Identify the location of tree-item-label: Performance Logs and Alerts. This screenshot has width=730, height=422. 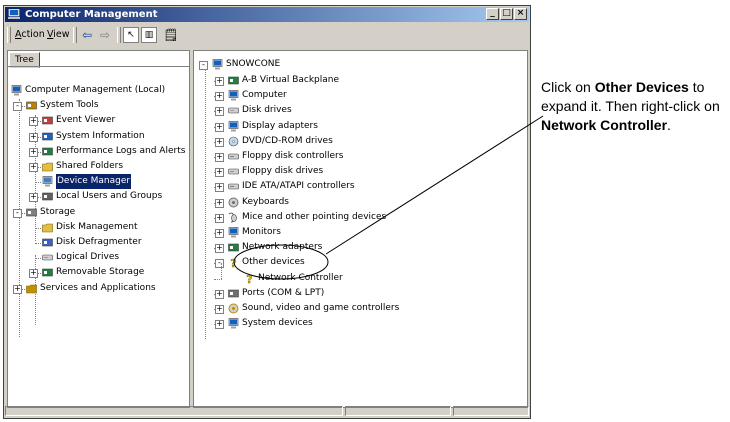
(121, 150).